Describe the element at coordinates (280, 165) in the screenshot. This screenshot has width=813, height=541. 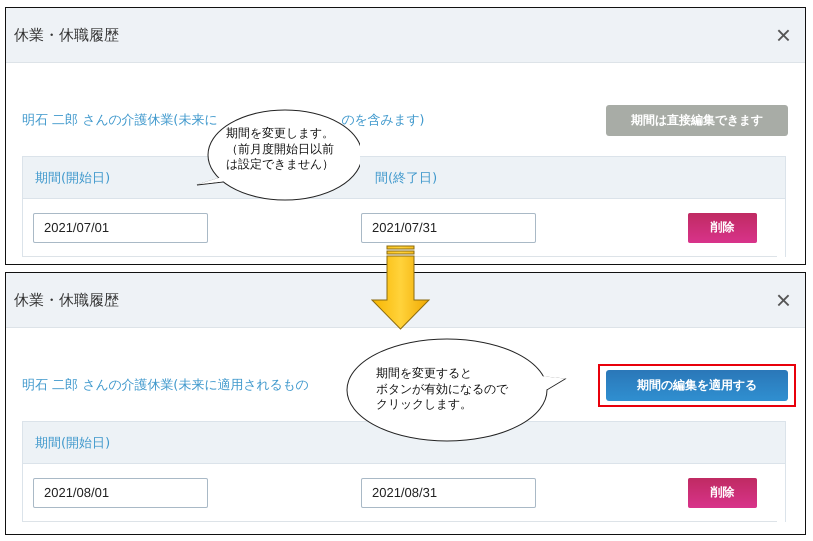
I see `callout-text: は設定できません）` at that location.